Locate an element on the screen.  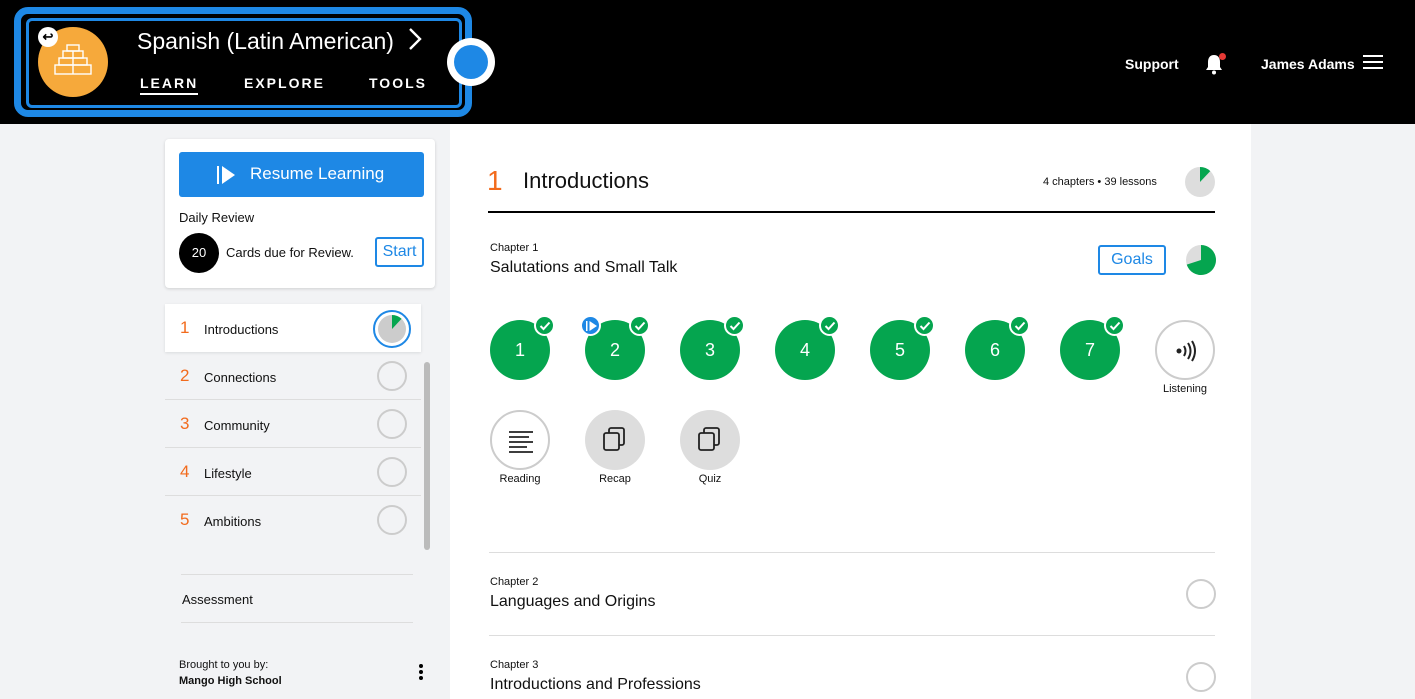
unit-number: 3 is located at coordinates (185, 423).